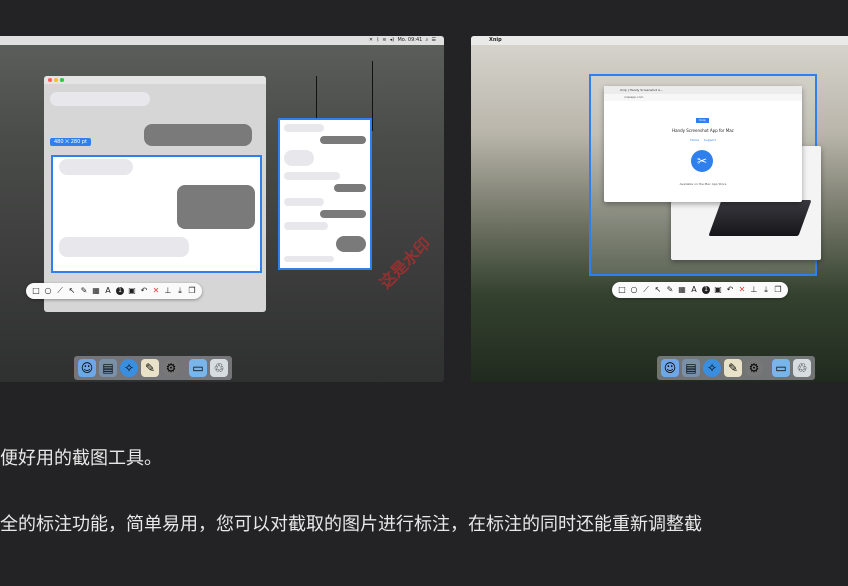  I want to click on bluetooth-icon: ᛒ, so click(377, 40).